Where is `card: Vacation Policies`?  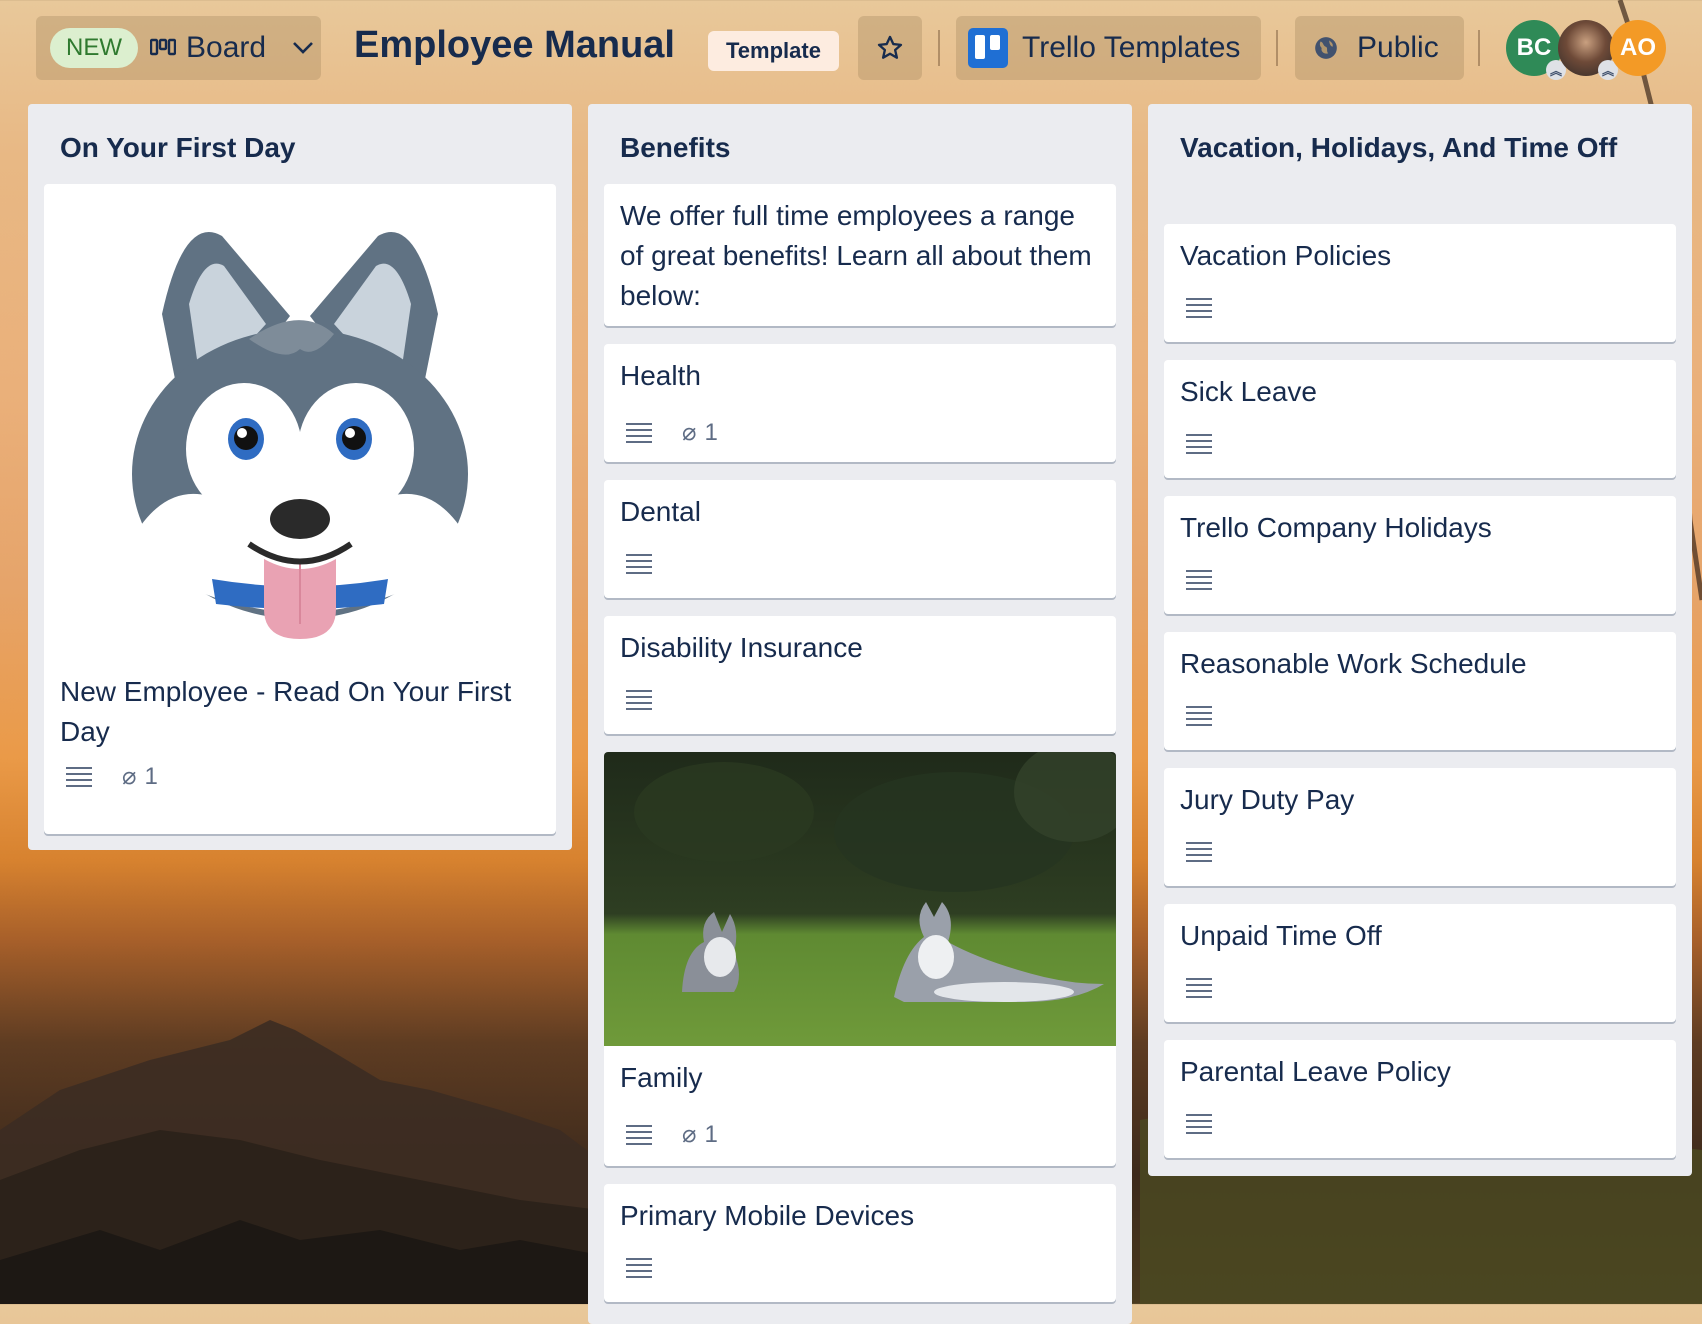 card: Vacation Policies is located at coordinates (1420, 283).